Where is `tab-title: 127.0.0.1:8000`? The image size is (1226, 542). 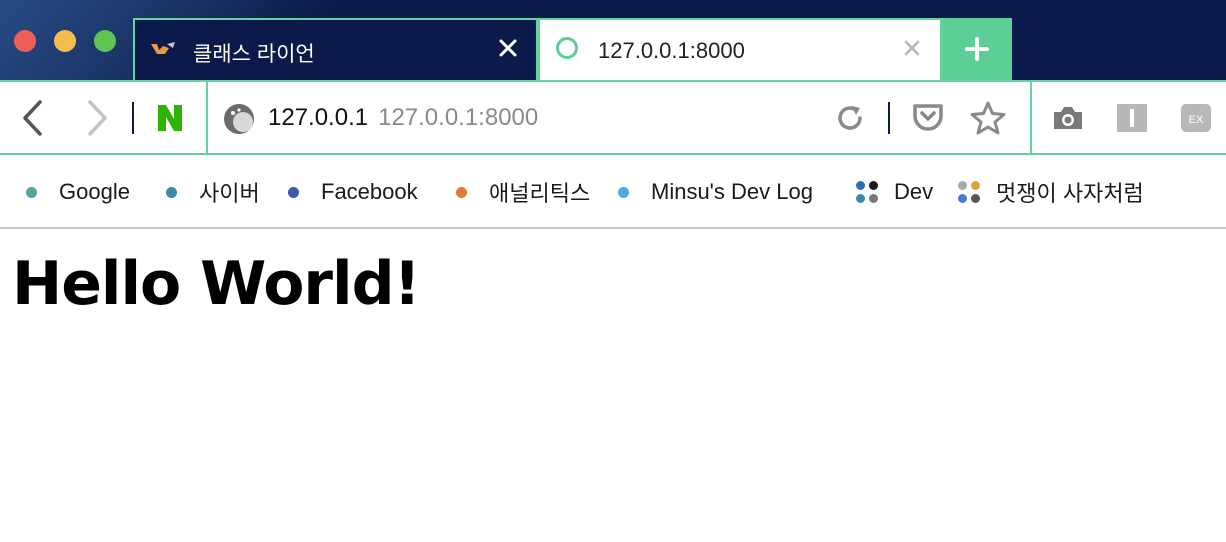 tab-title: 127.0.0.1:8000 is located at coordinates (671, 50).